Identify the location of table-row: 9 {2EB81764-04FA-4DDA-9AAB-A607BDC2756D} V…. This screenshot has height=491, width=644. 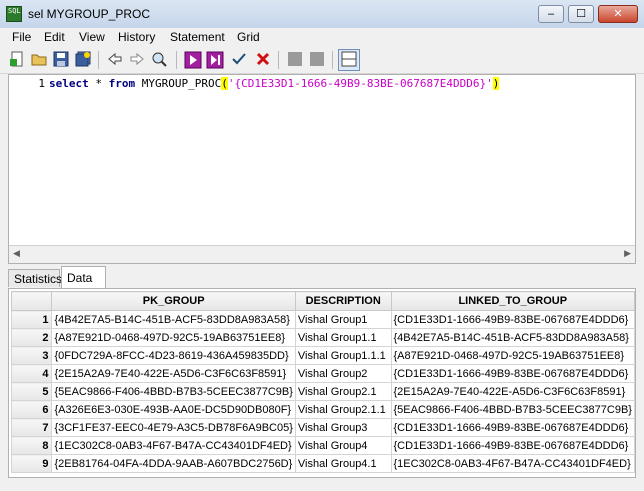
(322, 463).